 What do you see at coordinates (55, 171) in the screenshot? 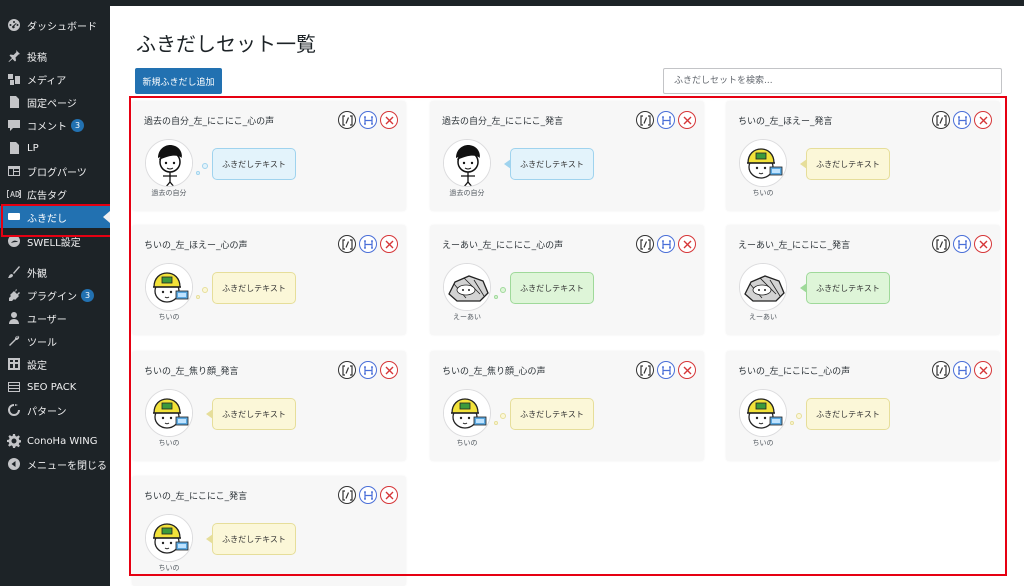
I see `sidebar-item-6: ブログパーツ` at bounding box center [55, 171].